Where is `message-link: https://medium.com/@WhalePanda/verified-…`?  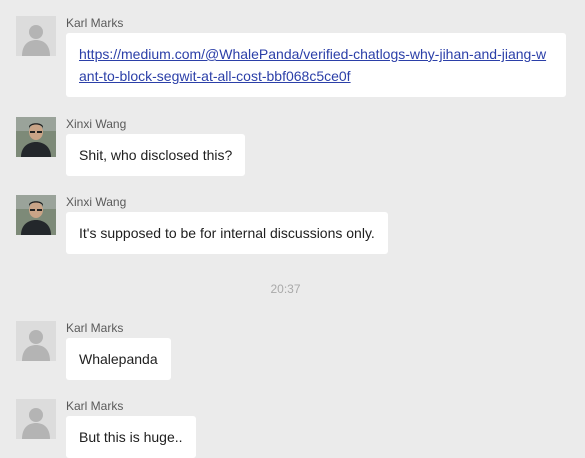 message-link: https://medium.com/@WhalePanda/verified-… is located at coordinates (312, 65).